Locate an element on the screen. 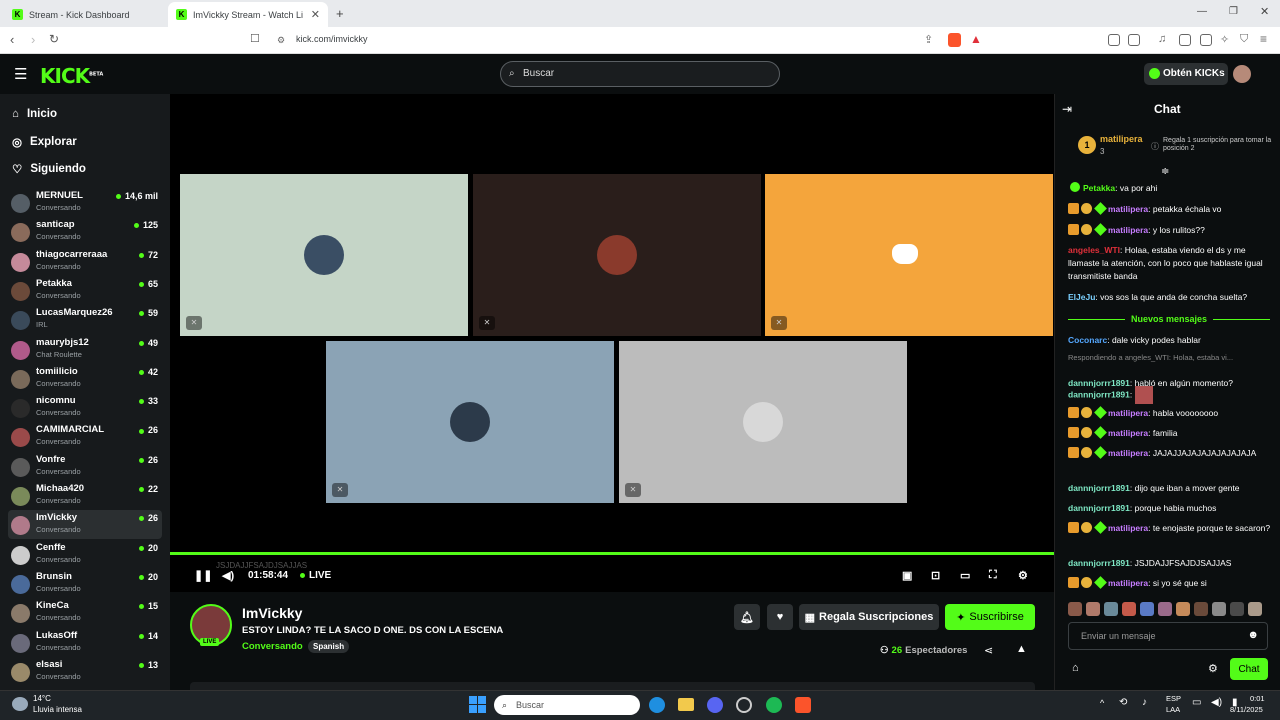 This screenshot has height=720, width=1280. address-bar: kick.com/imvickky is located at coordinates (332, 39).